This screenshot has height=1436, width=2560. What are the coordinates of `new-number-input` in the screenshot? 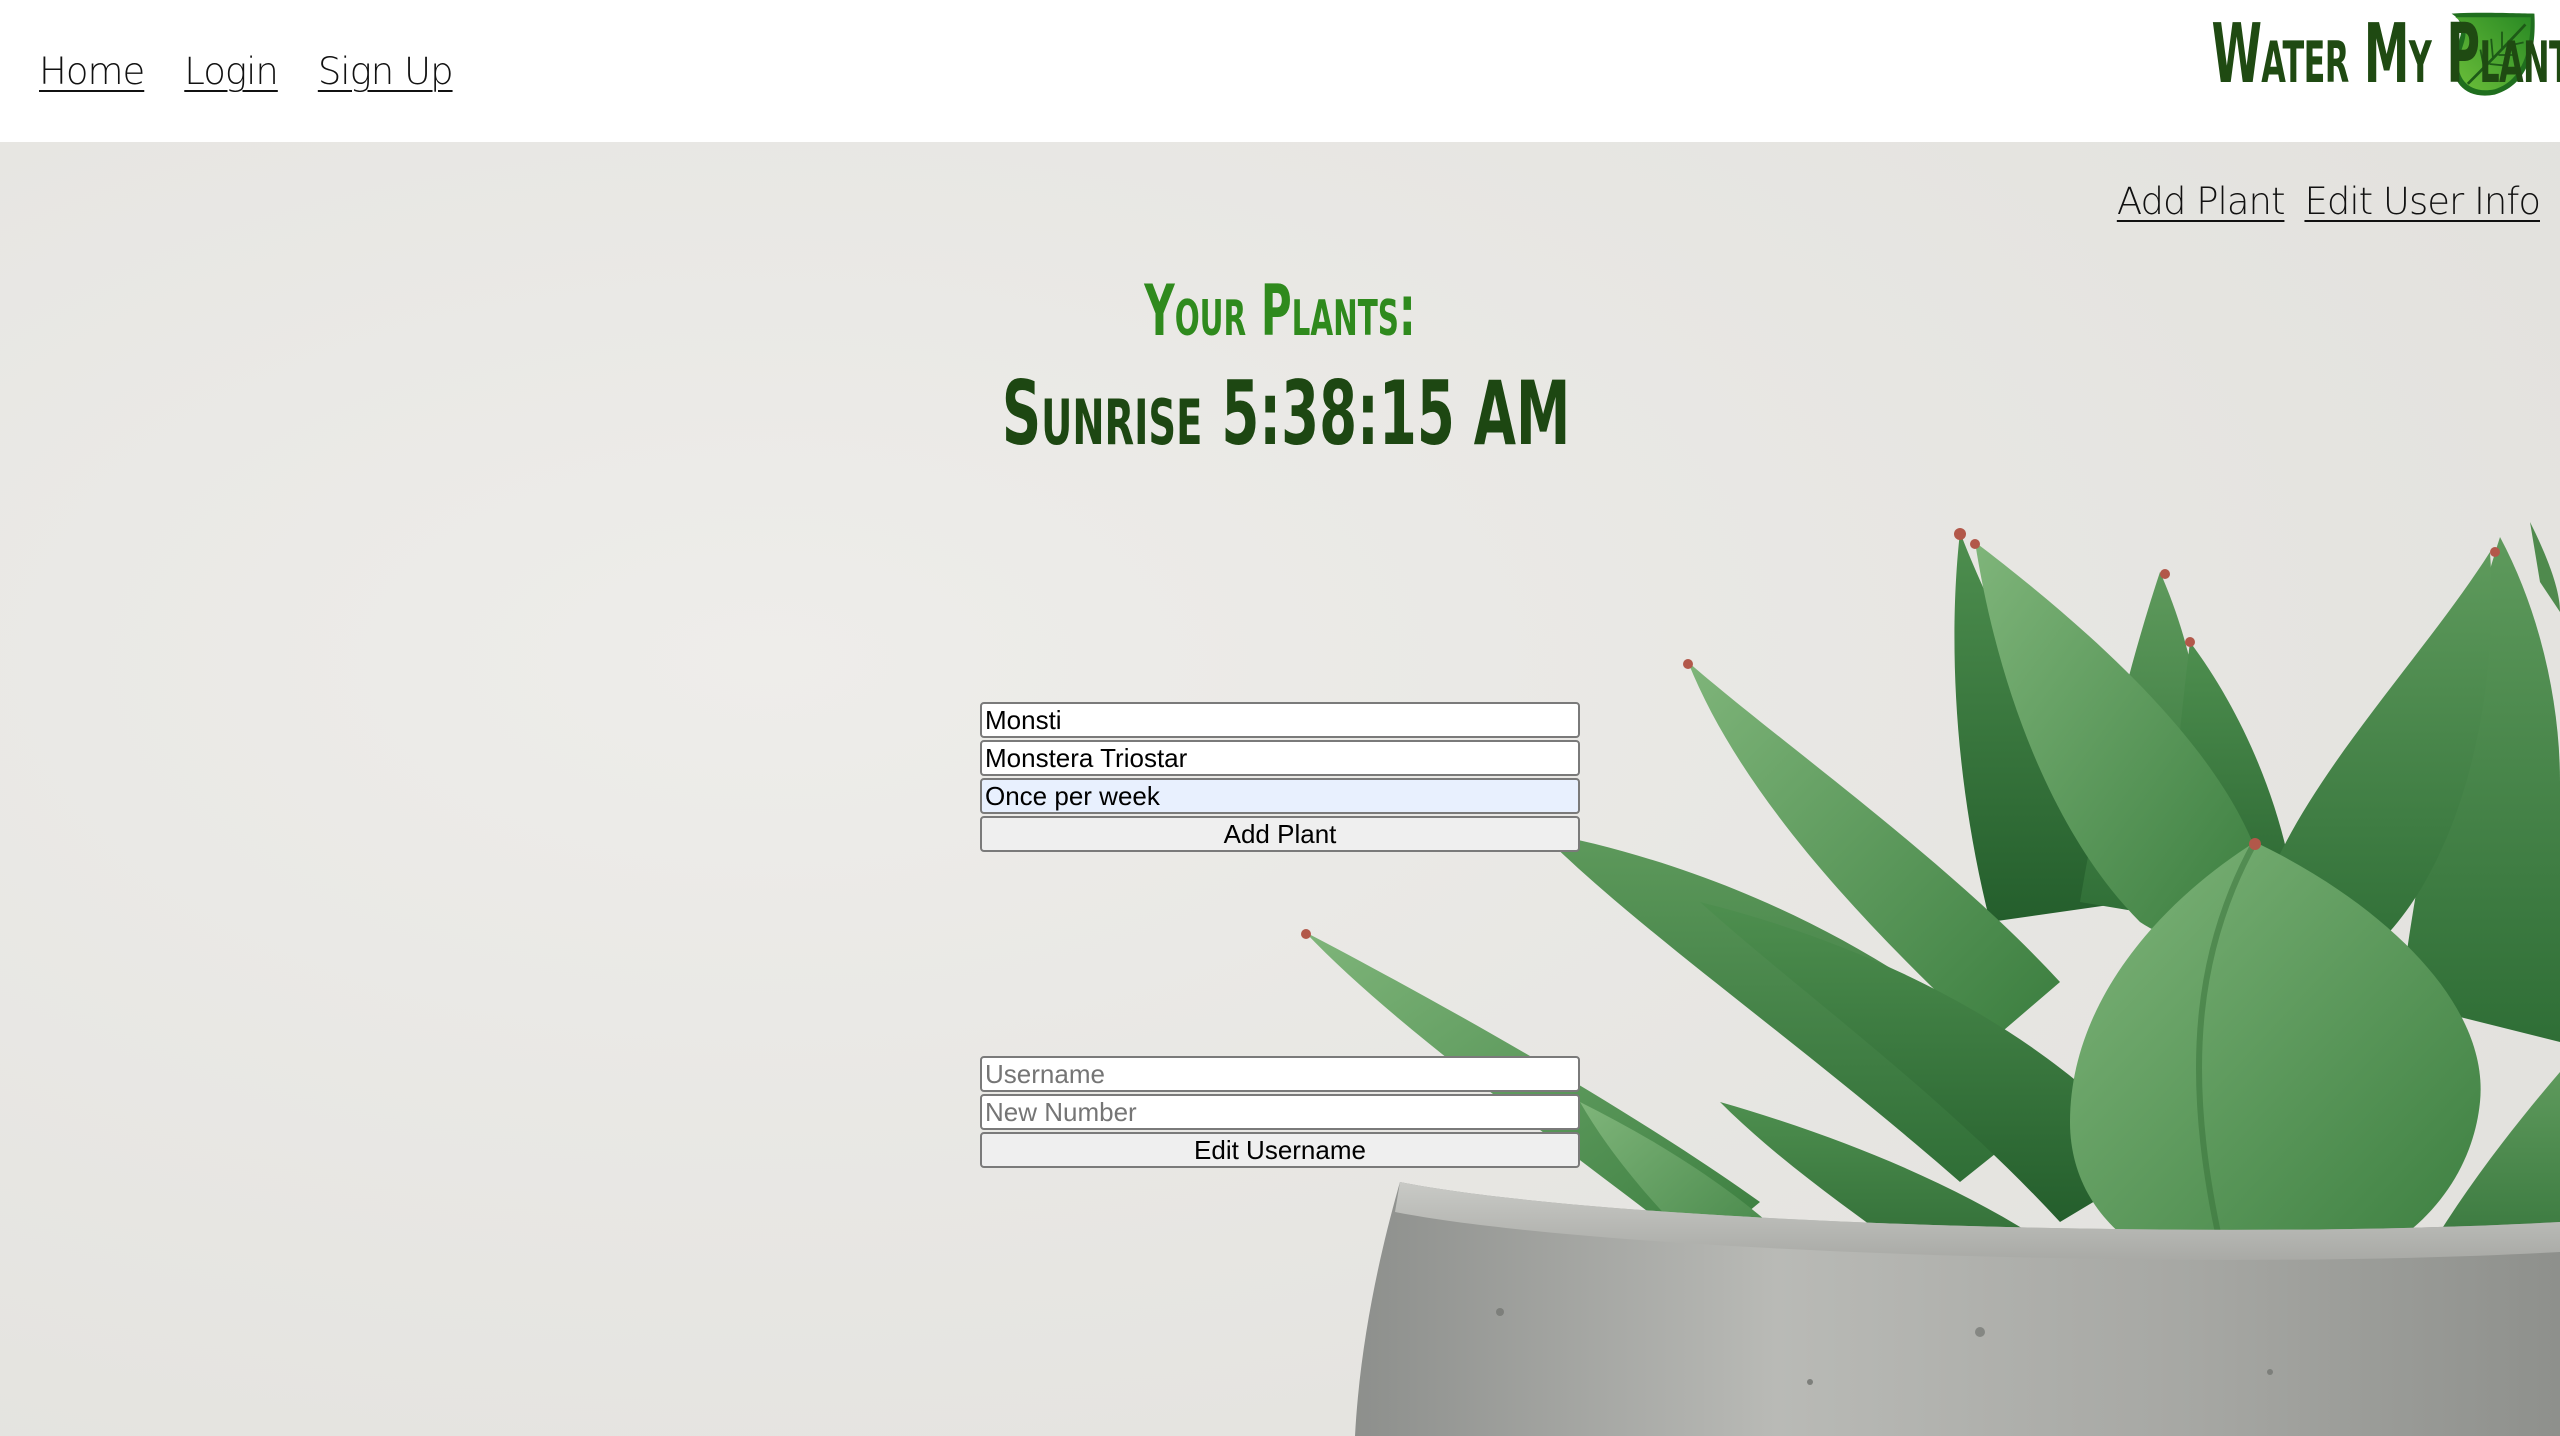 It's located at (1280, 1112).